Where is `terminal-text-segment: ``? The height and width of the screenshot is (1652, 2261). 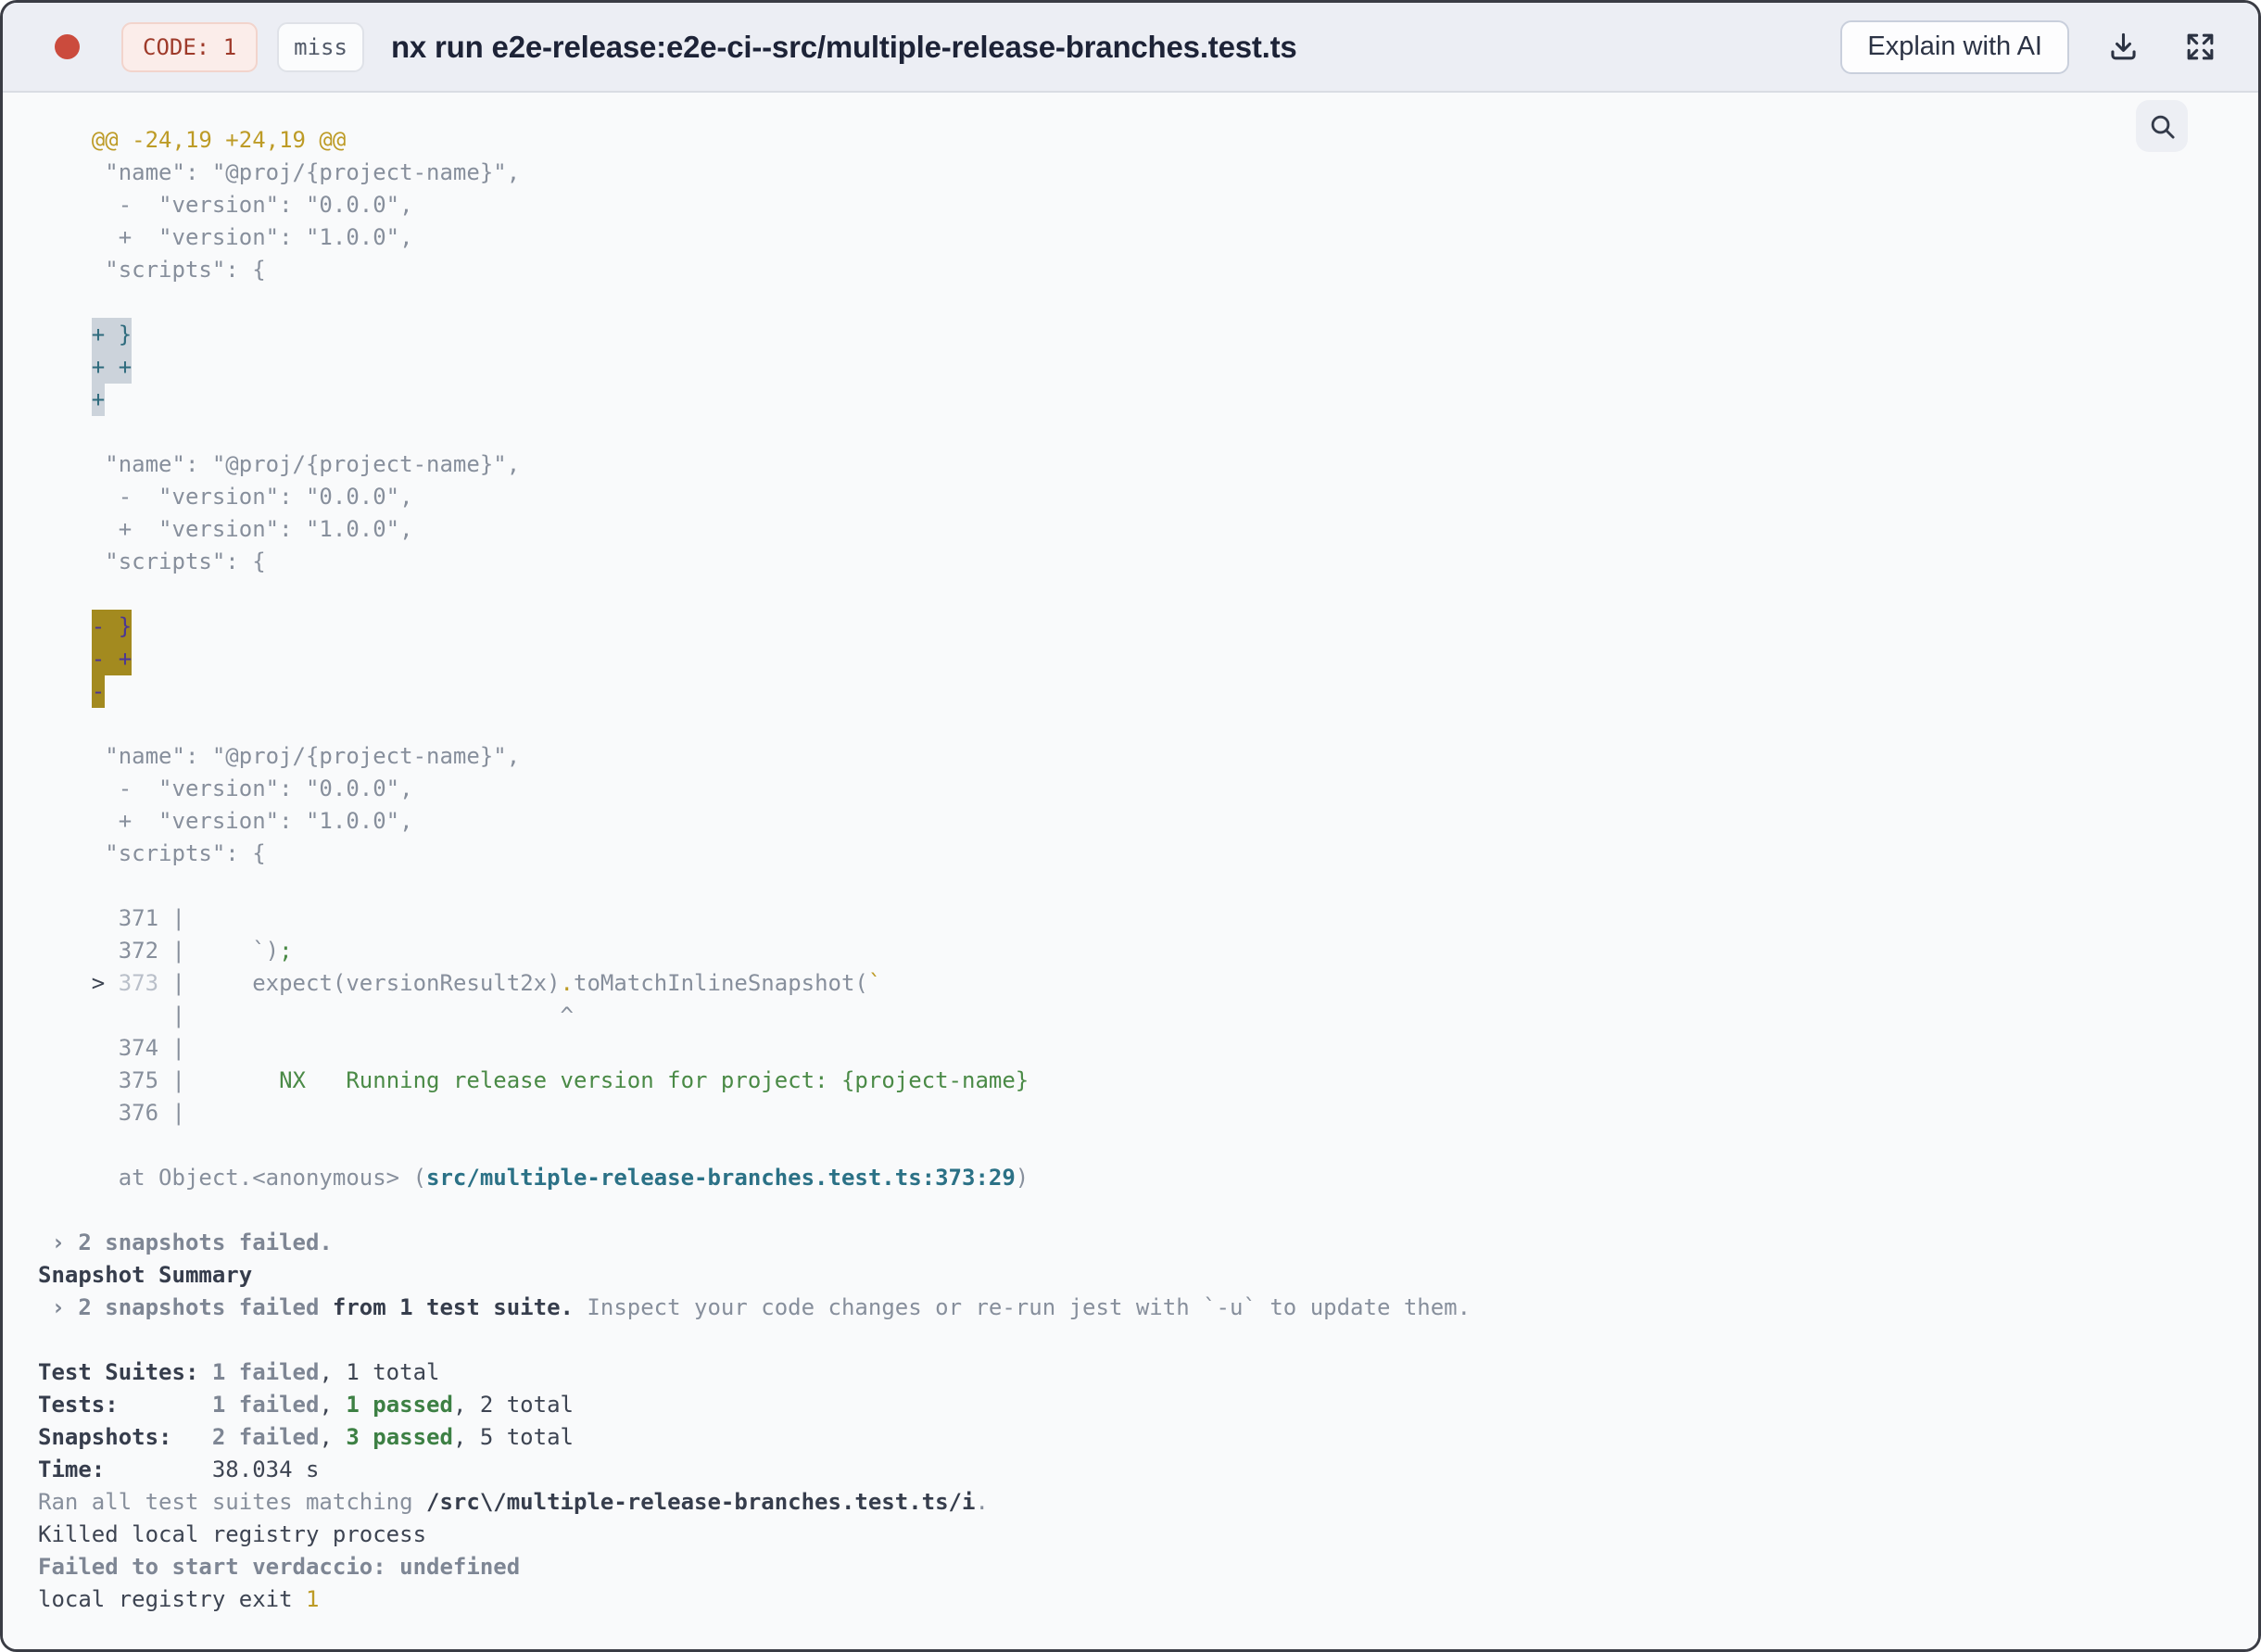 terminal-text-segment: ` is located at coordinates (875, 983).